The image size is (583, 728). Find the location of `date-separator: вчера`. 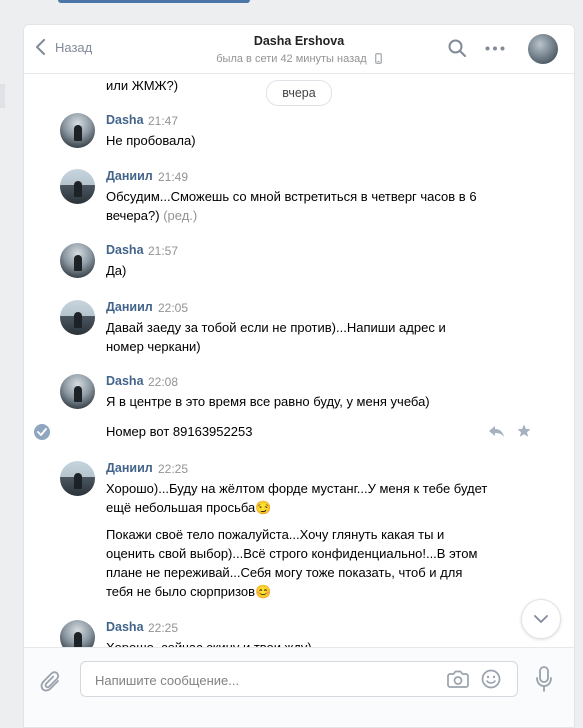

date-separator: вчера is located at coordinates (299, 93).